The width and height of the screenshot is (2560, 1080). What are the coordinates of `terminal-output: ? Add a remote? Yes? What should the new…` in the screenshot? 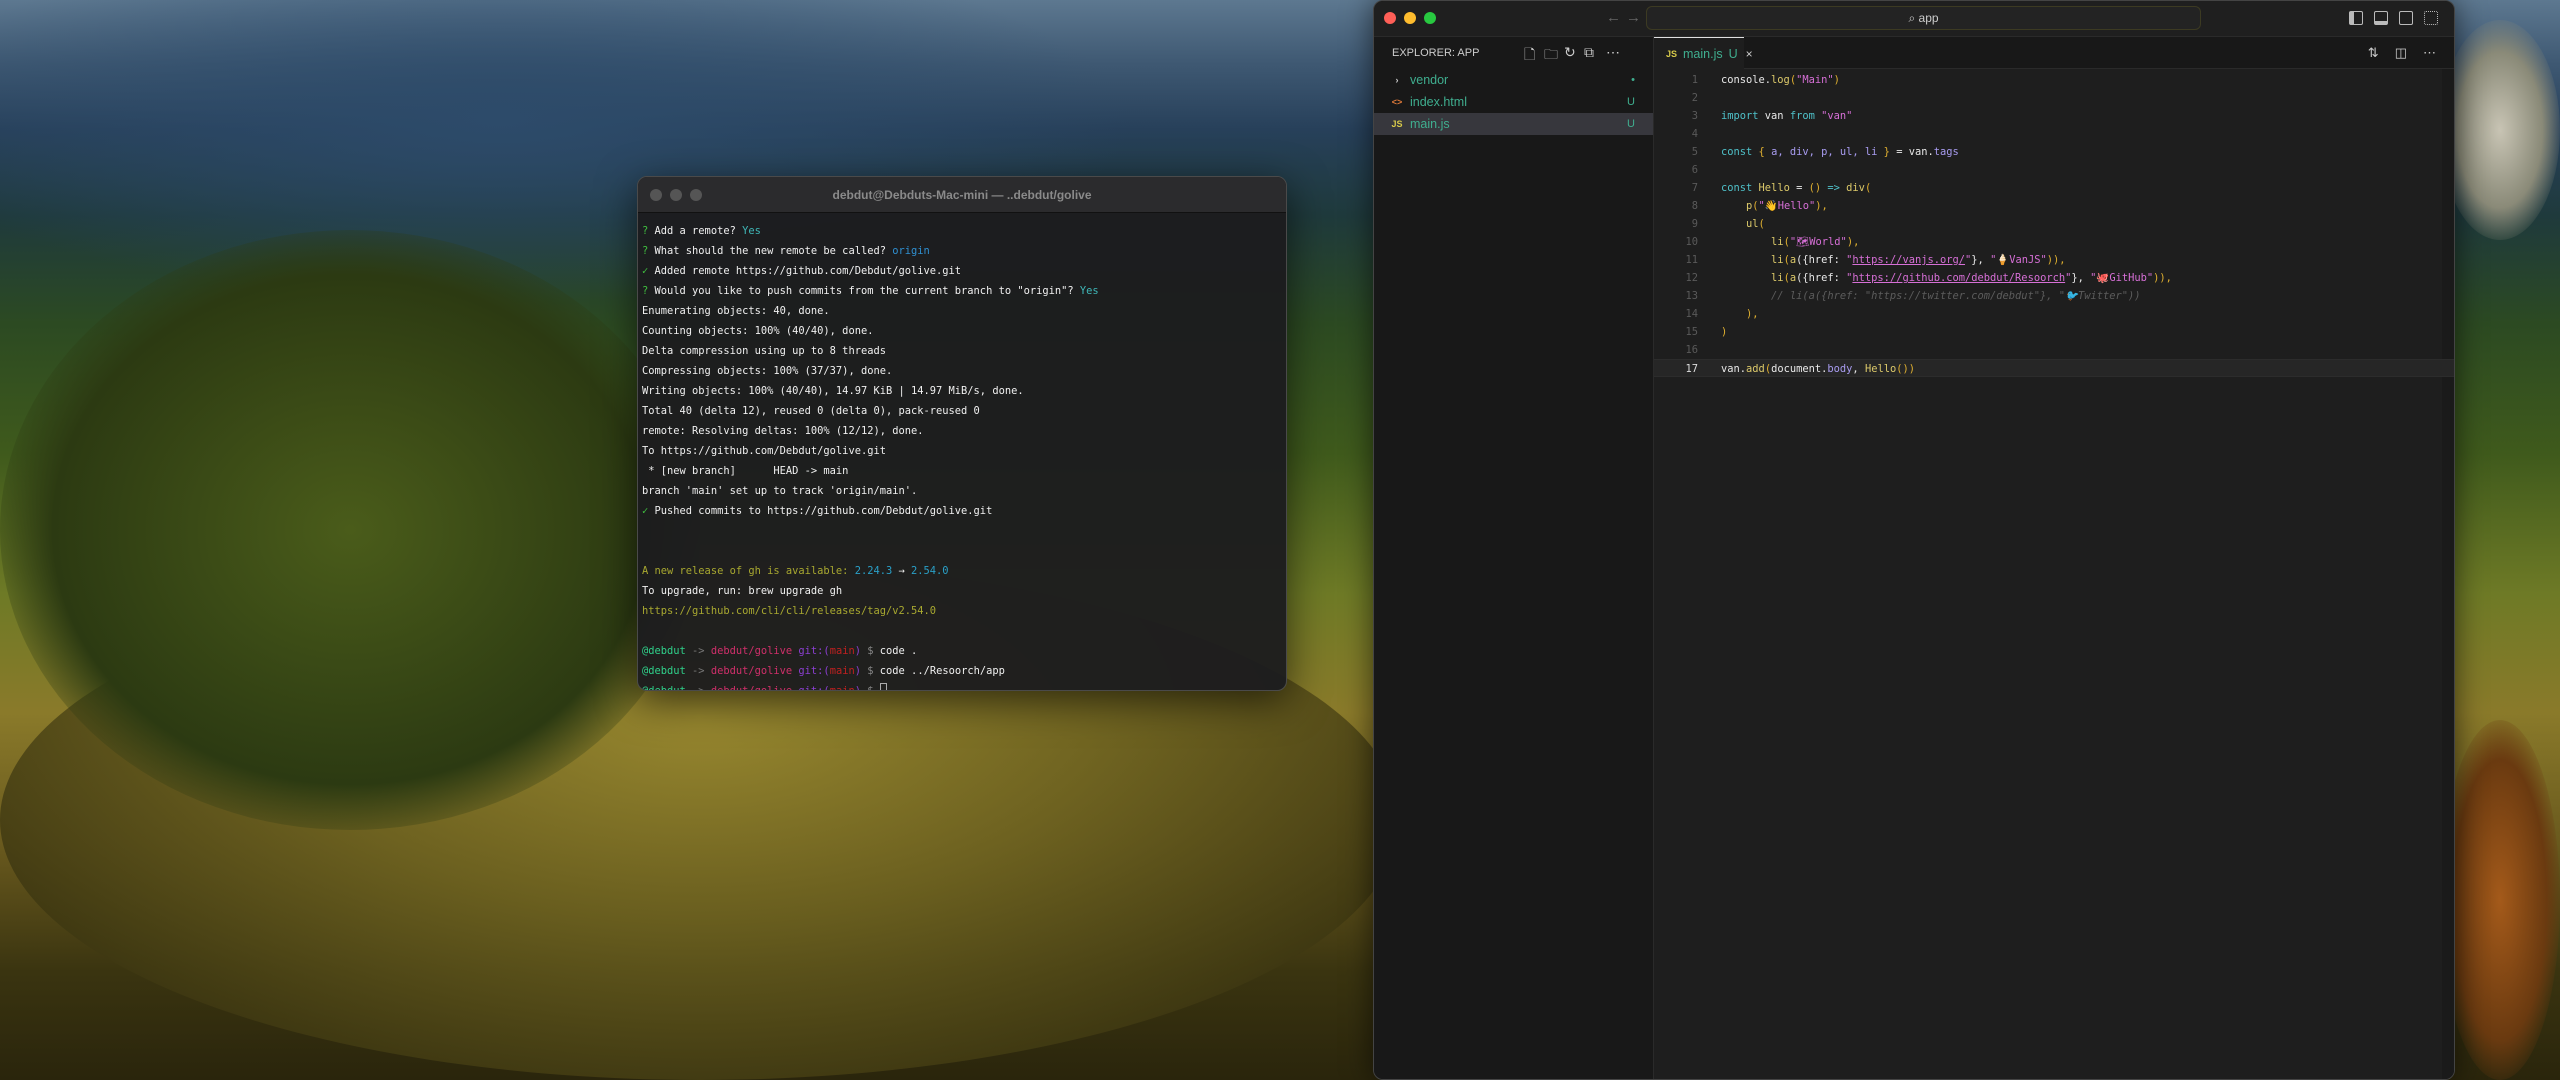 It's located at (962, 452).